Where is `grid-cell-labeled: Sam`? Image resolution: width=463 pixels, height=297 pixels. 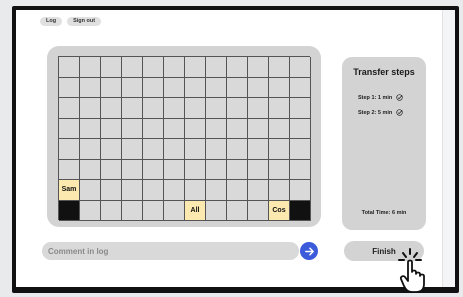 grid-cell-labeled: Sam is located at coordinates (69, 190).